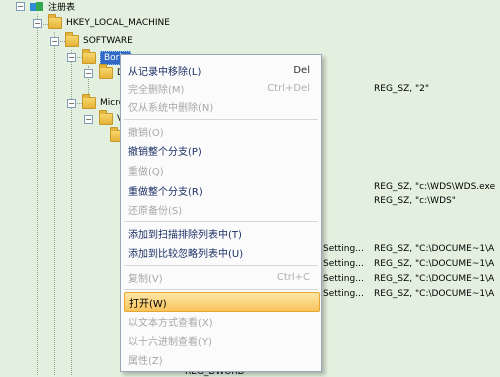 The image size is (500, 377). Describe the element at coordinates (145, 279) in the screenshot. I see `menu-item-label: 复制(V)` at that location.